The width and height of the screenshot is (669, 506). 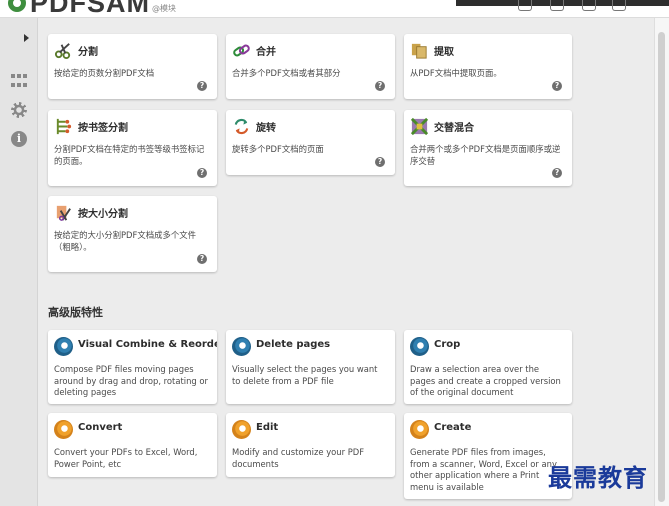 I want to click on vertical-scrollbar, so click(x=661, y=262).